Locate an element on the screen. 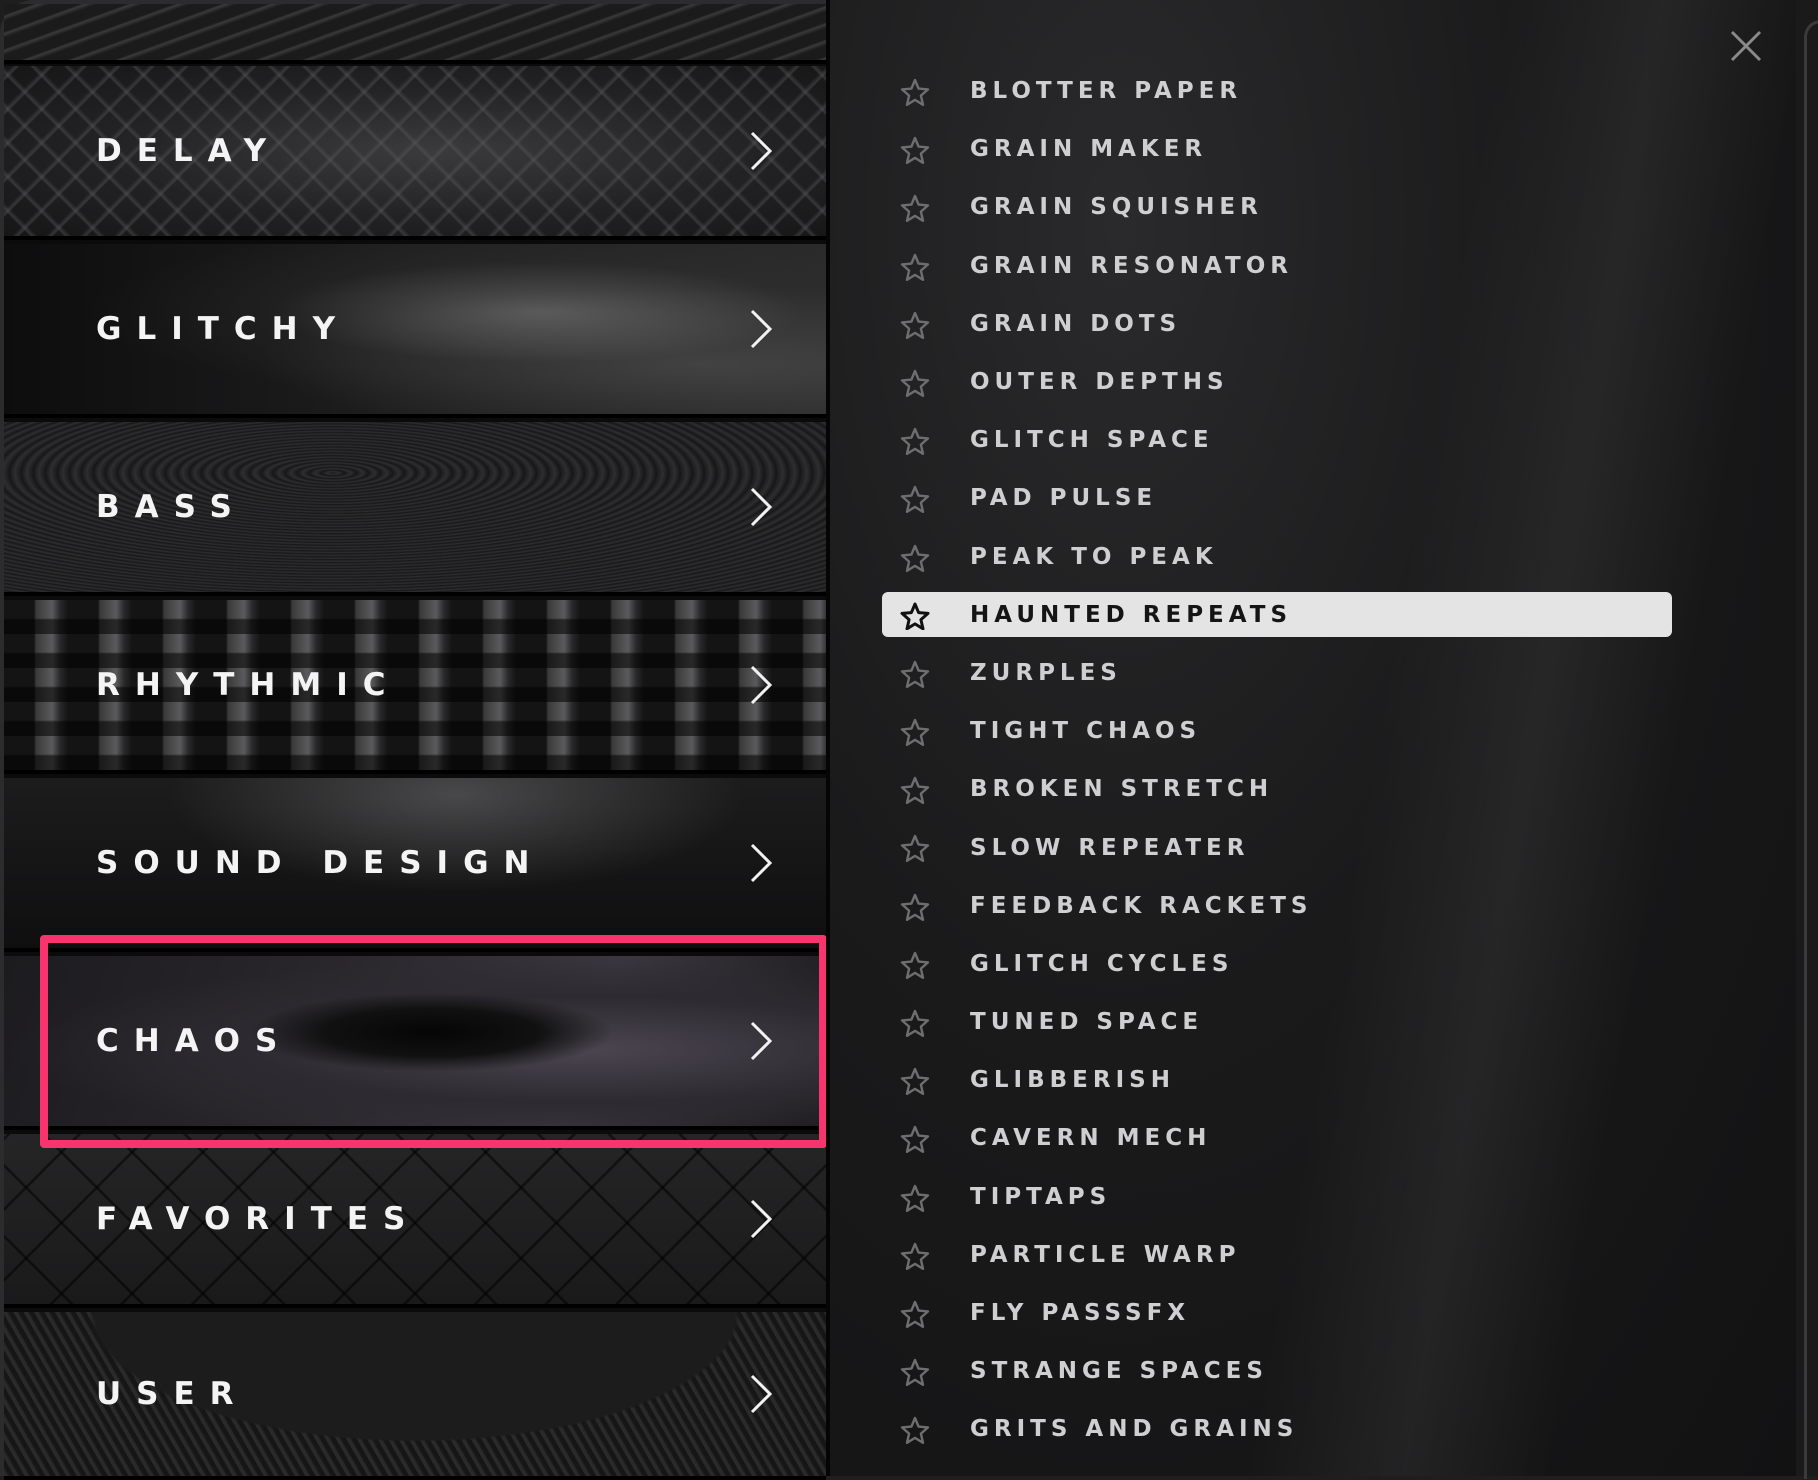 This screenshot has height=1480, width=1818. preset-name: TUNED SPACE is located at coordinates (1087, 1022).